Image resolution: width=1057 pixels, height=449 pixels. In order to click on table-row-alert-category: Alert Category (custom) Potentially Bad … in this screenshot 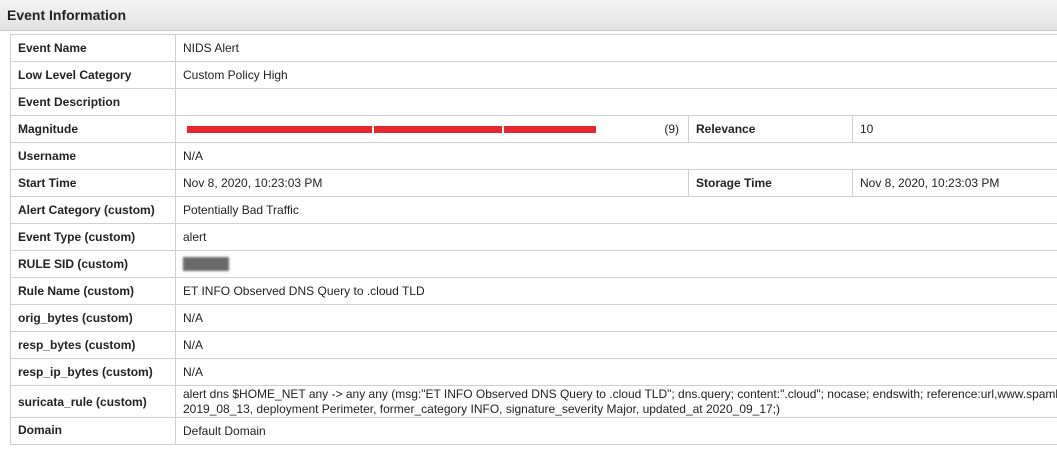, I will do `click(534, 210)`.